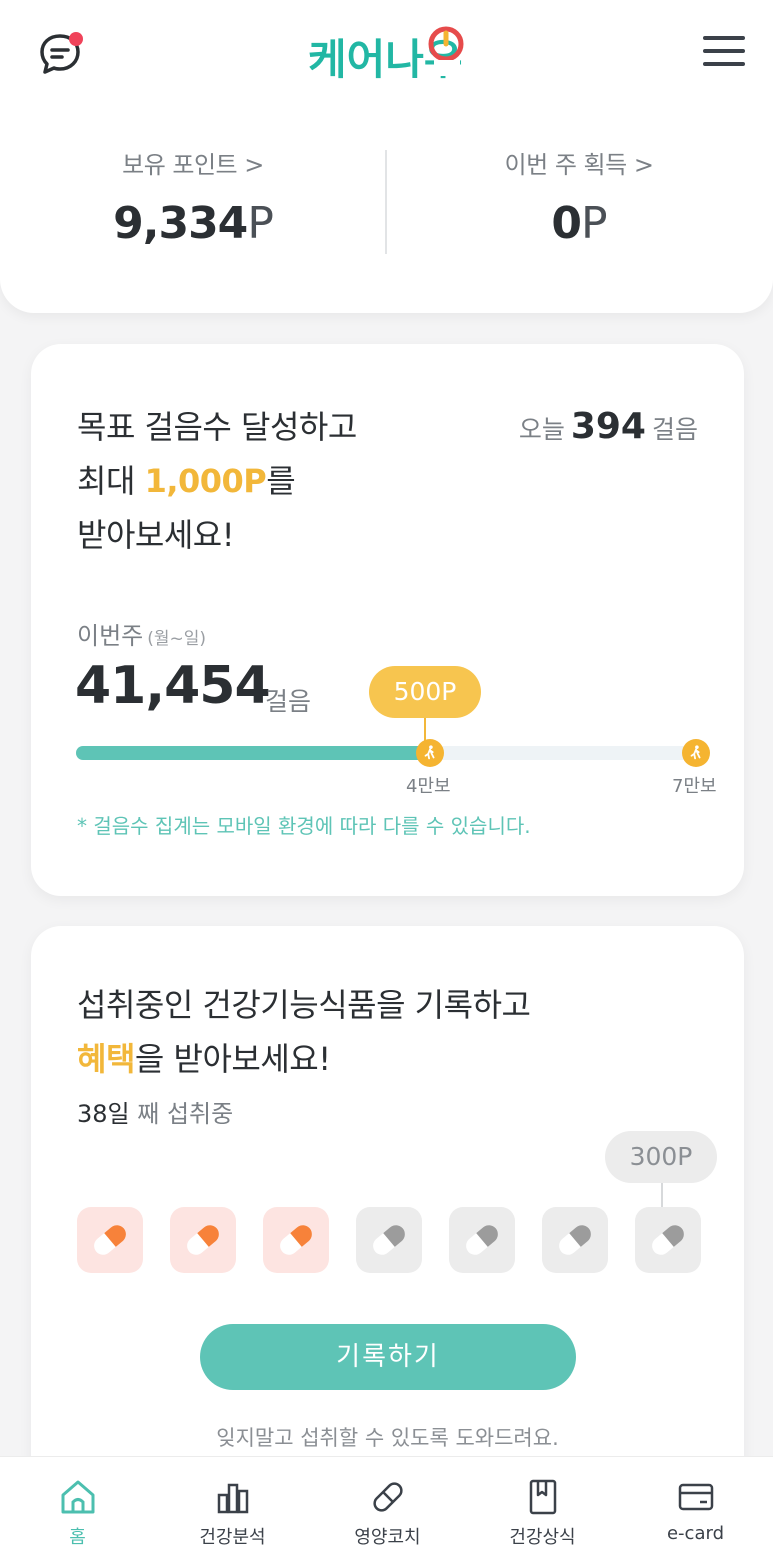 Image resolution: width=773 pixels, height=1546 pixels. I want to click on reward-bubble-pointer, so click(662, 1195).